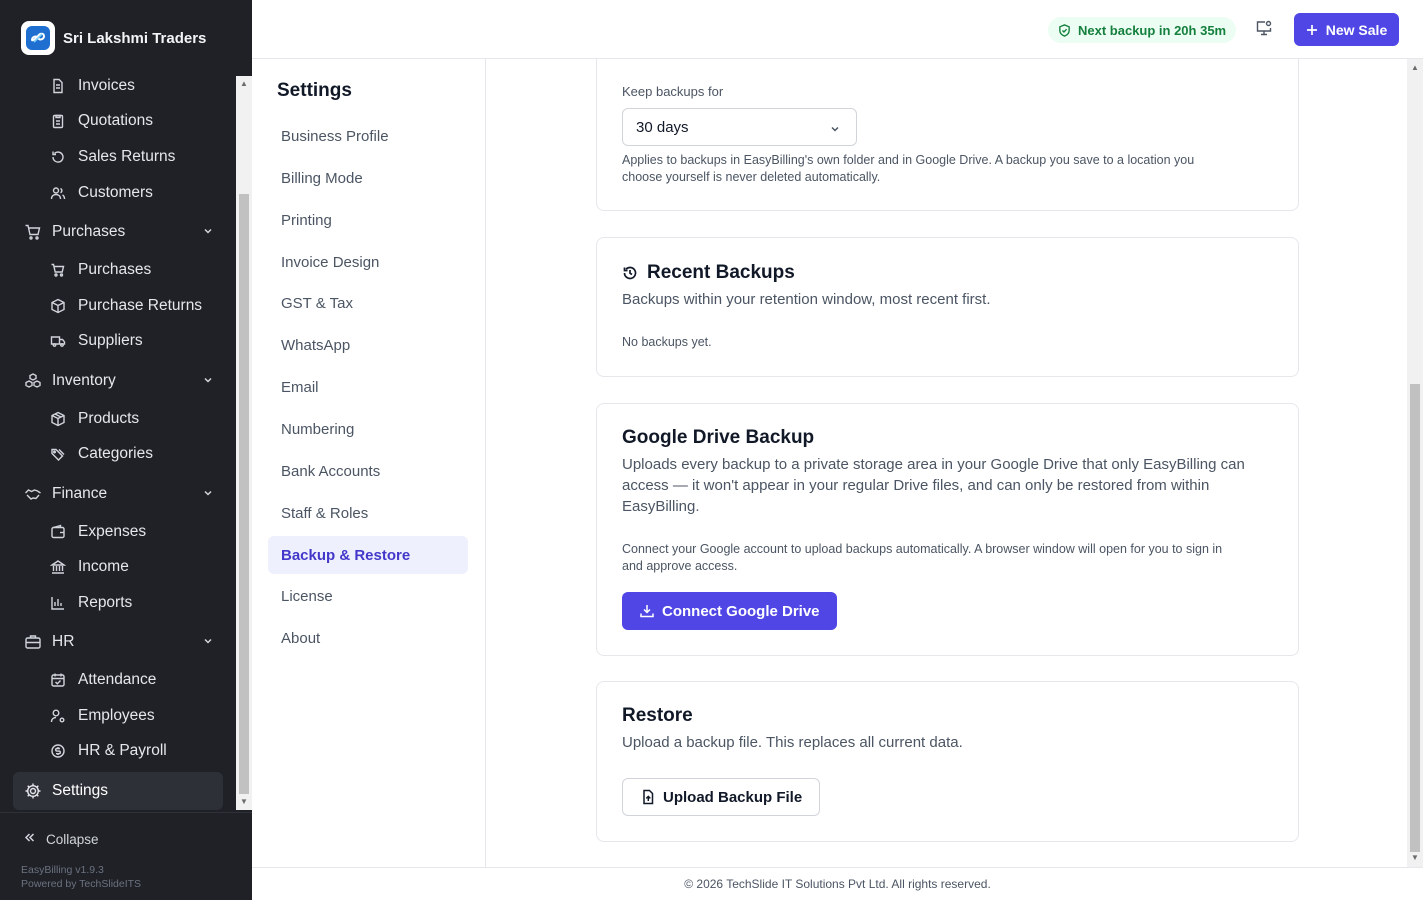 This screenshot has width=1423, height=900. What do you see at coordinates (368, 555) in the screenshot?
I see `settings-nav-backup-restore: Backup & Restore` at bounding box center [368, 555].